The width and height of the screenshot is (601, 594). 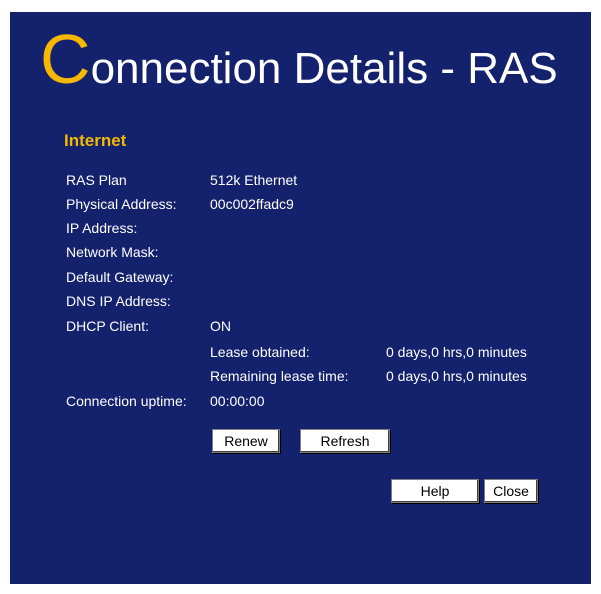 I want to click on help-button: Help, so click(x=435, y=491).